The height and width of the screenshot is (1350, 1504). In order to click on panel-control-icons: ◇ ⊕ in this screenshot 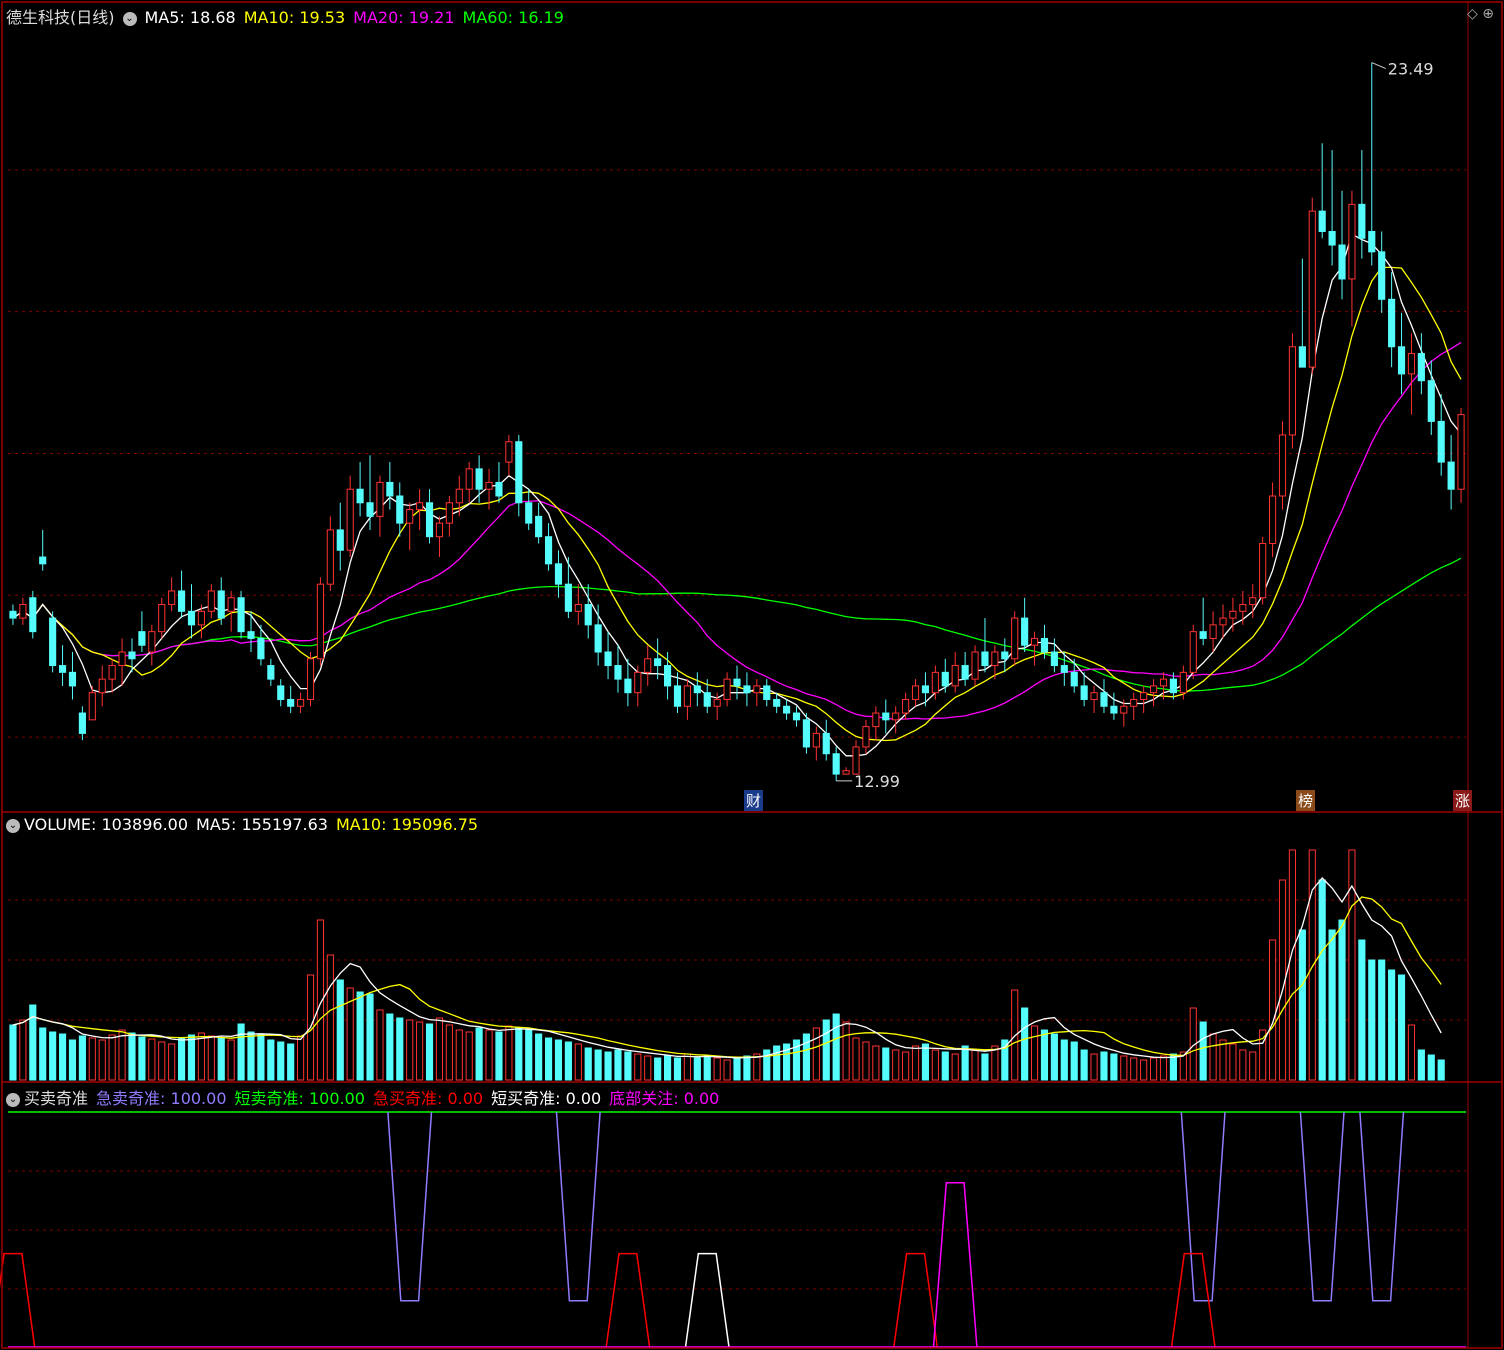, I will do `click(1480, 14)`.